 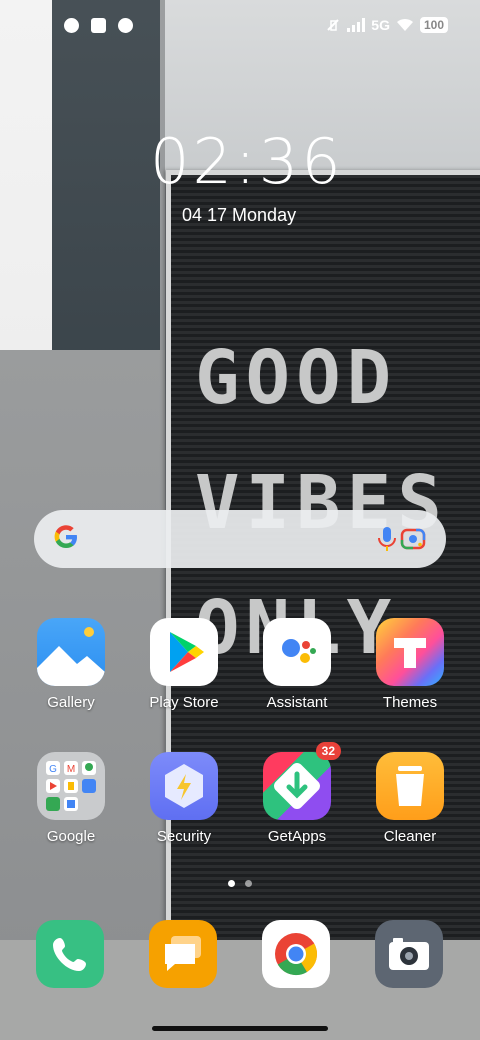 I want to click on app-themes: Themes, so click(x=410, y=664).